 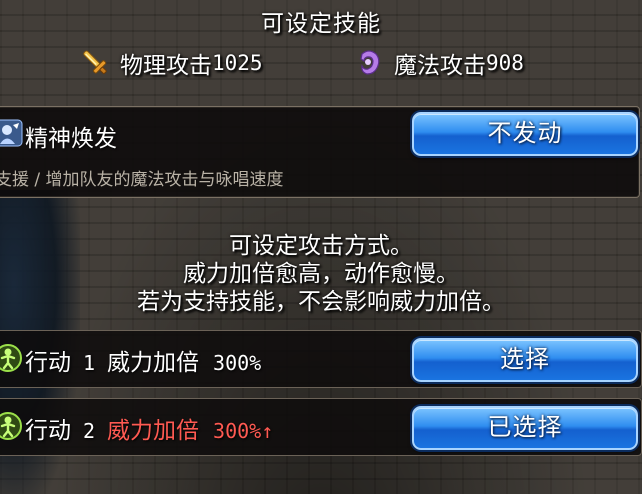 I want to click on physical-attack-stat: 物理攻击 1025, so click(x=170, y=63).